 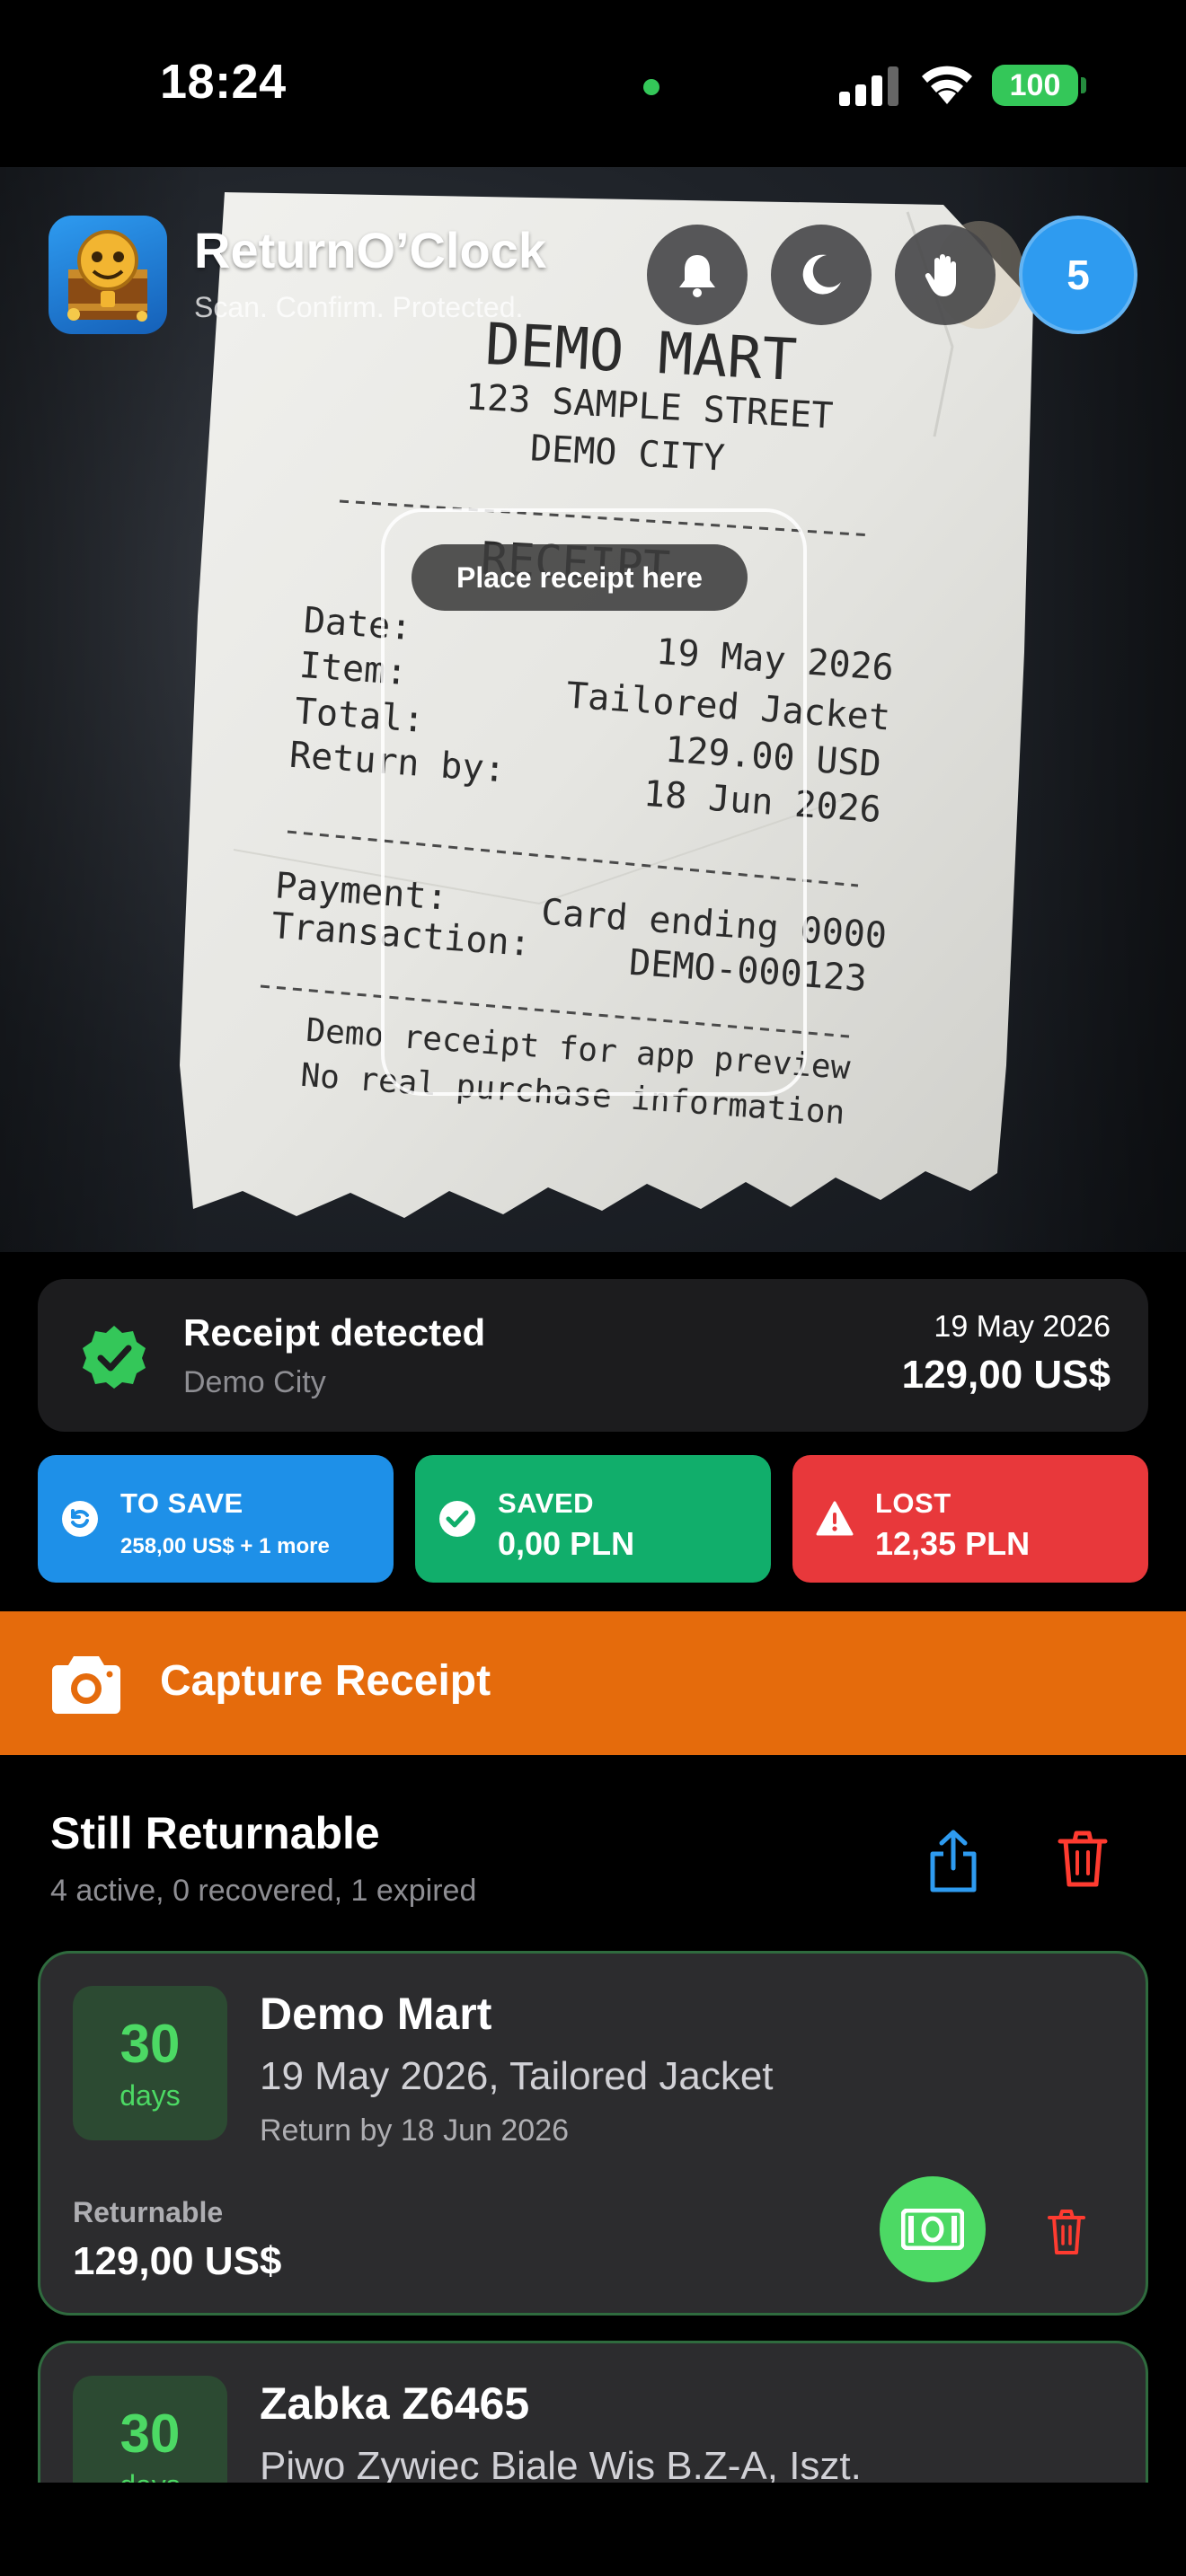 What do you see at coordinates (215, 1833) in the screenshot?
I see `section-title: Still Returnable` at bounding box center [215, 1833].